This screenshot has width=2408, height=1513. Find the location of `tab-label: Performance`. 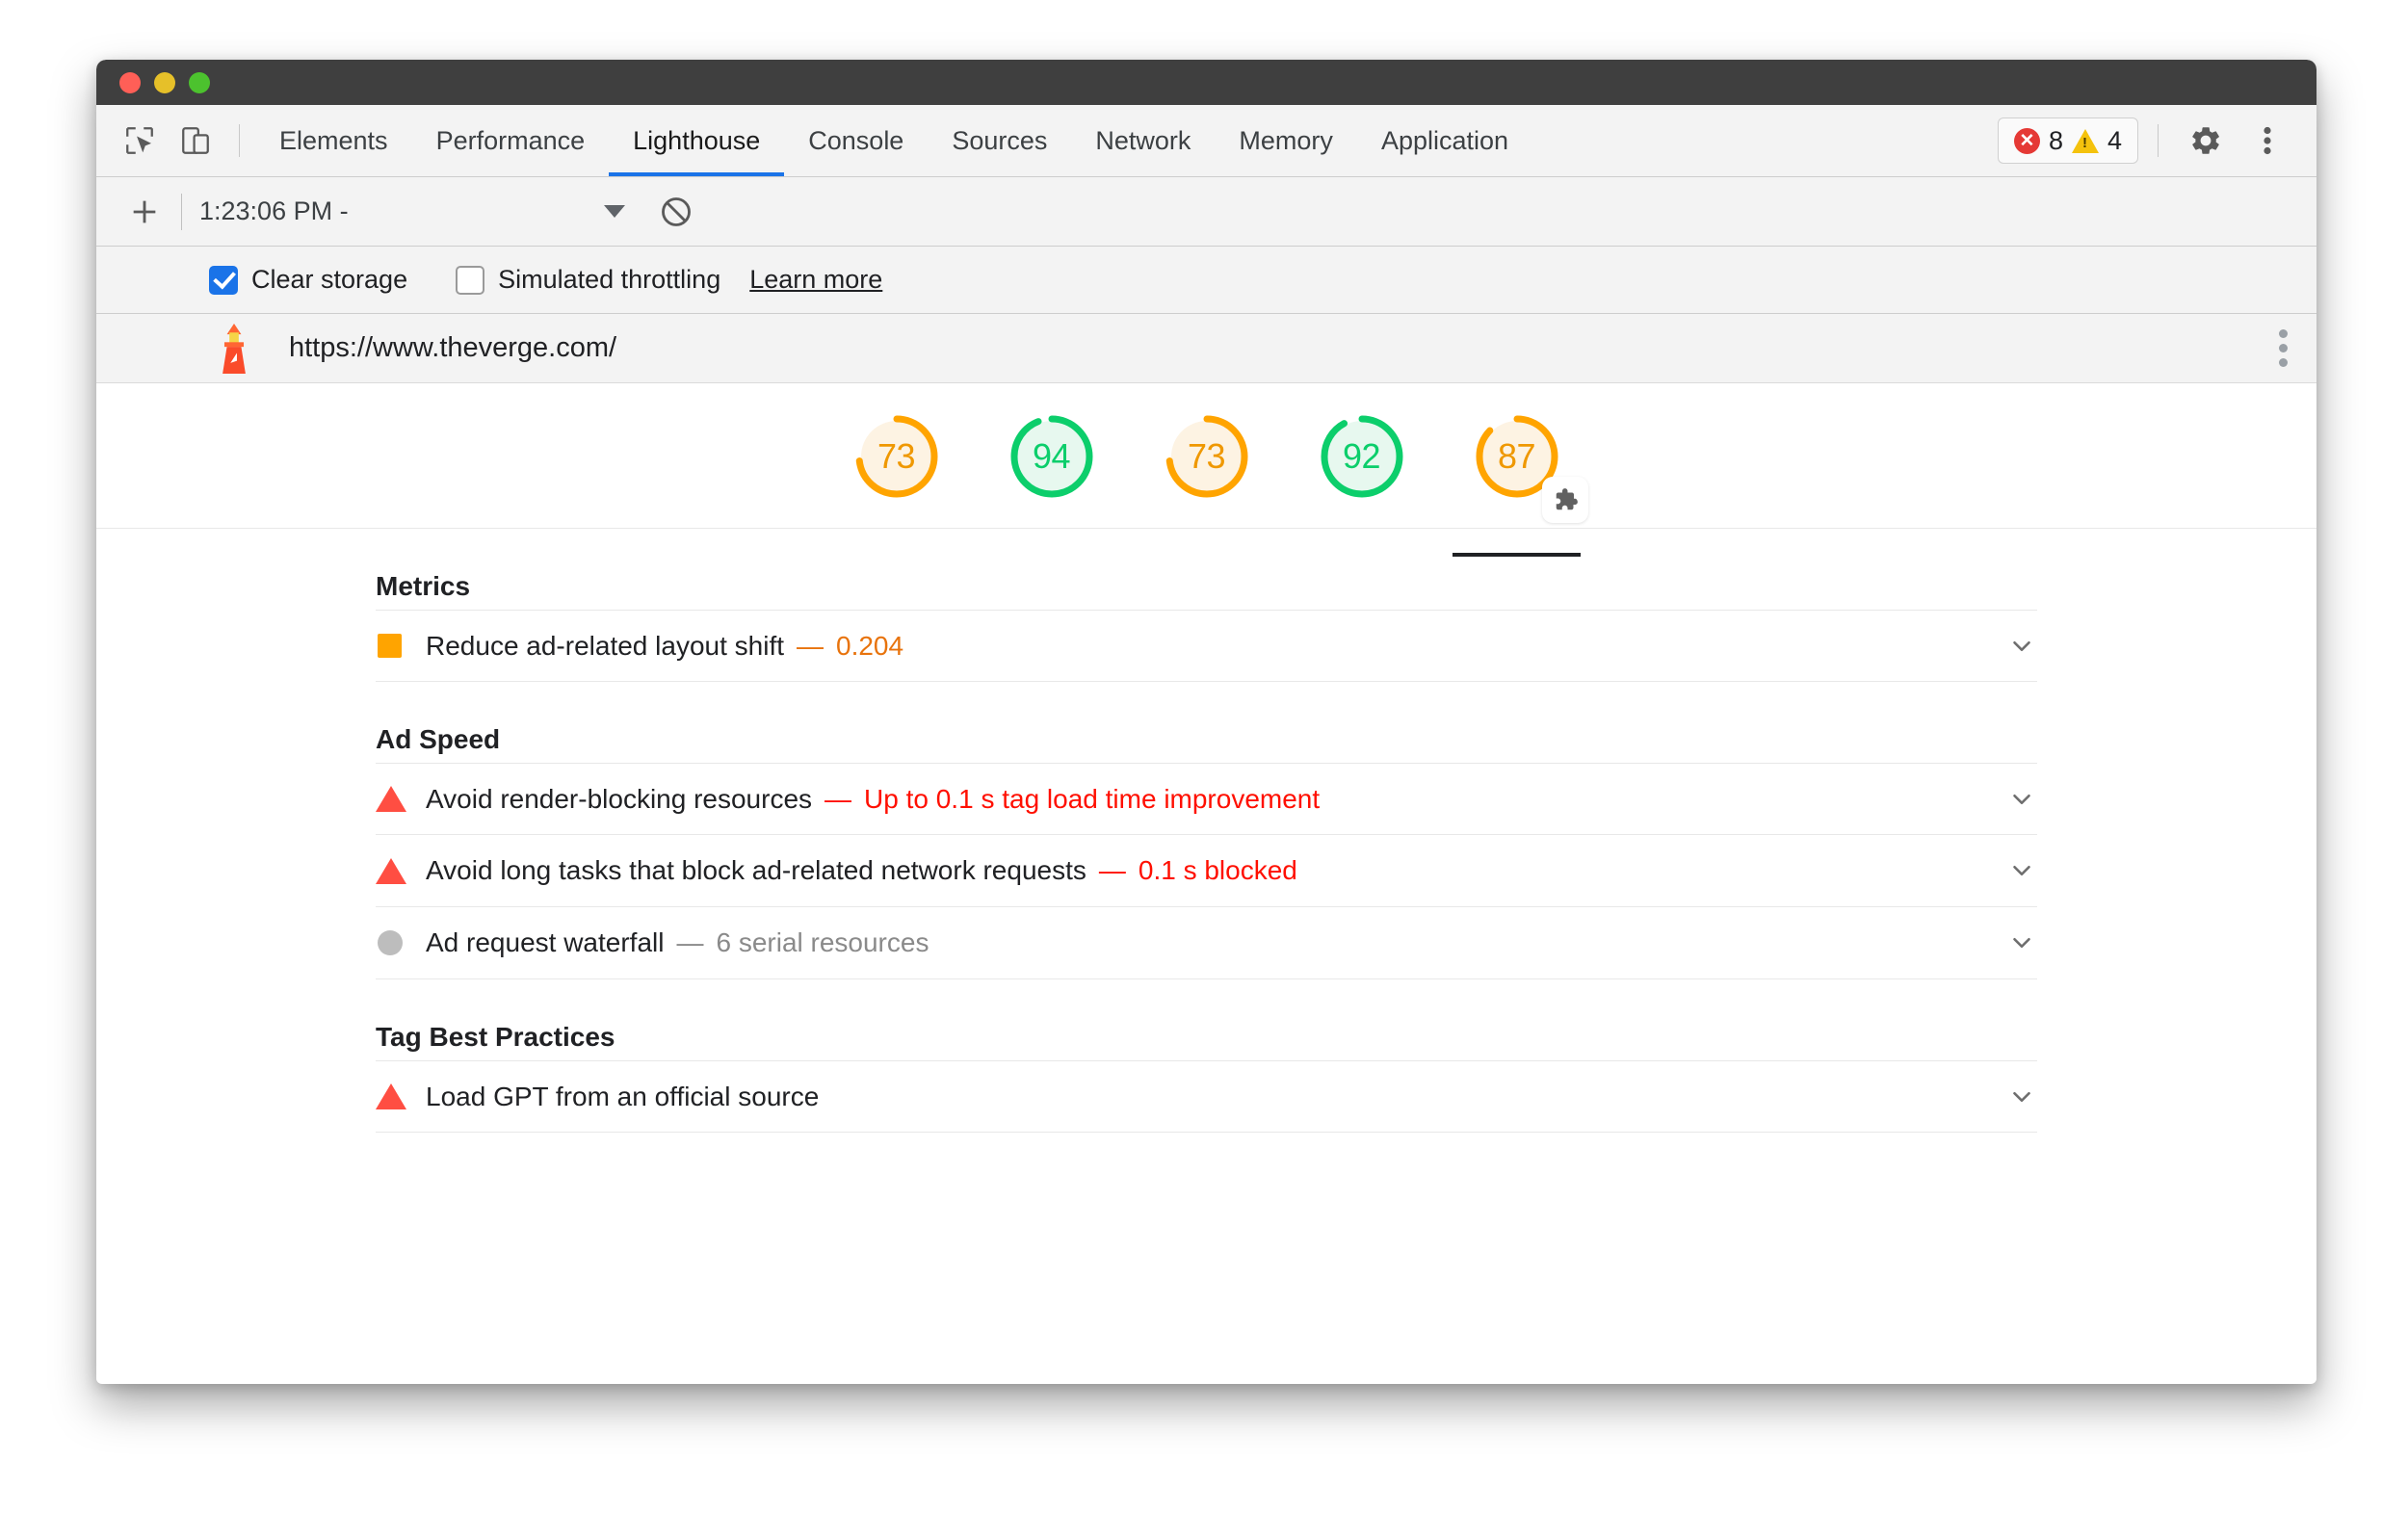

tab-label: Performance is located at coordinates (510, 140).